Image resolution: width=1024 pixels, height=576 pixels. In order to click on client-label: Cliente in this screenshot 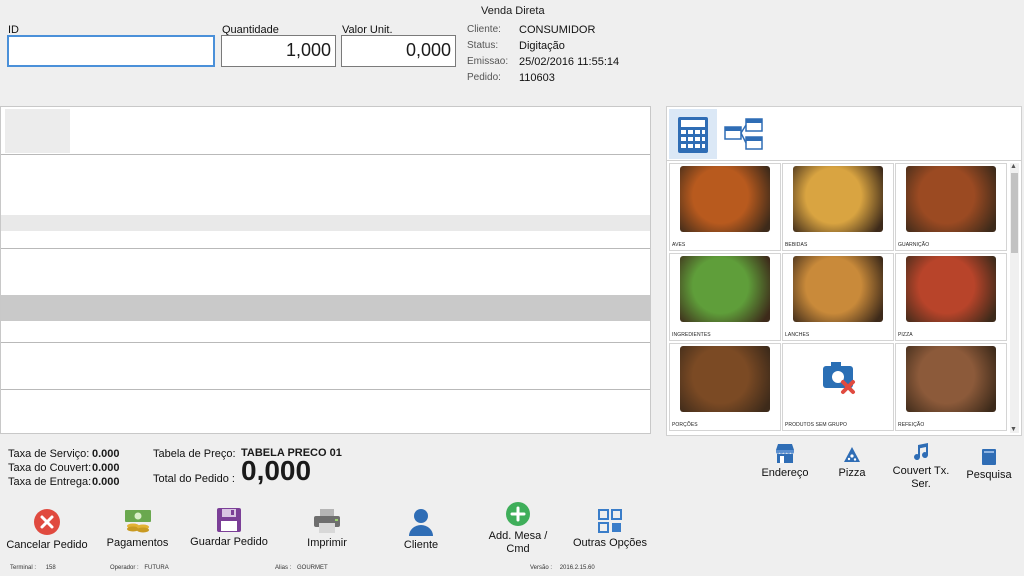, I will do `click(421, 545)`.